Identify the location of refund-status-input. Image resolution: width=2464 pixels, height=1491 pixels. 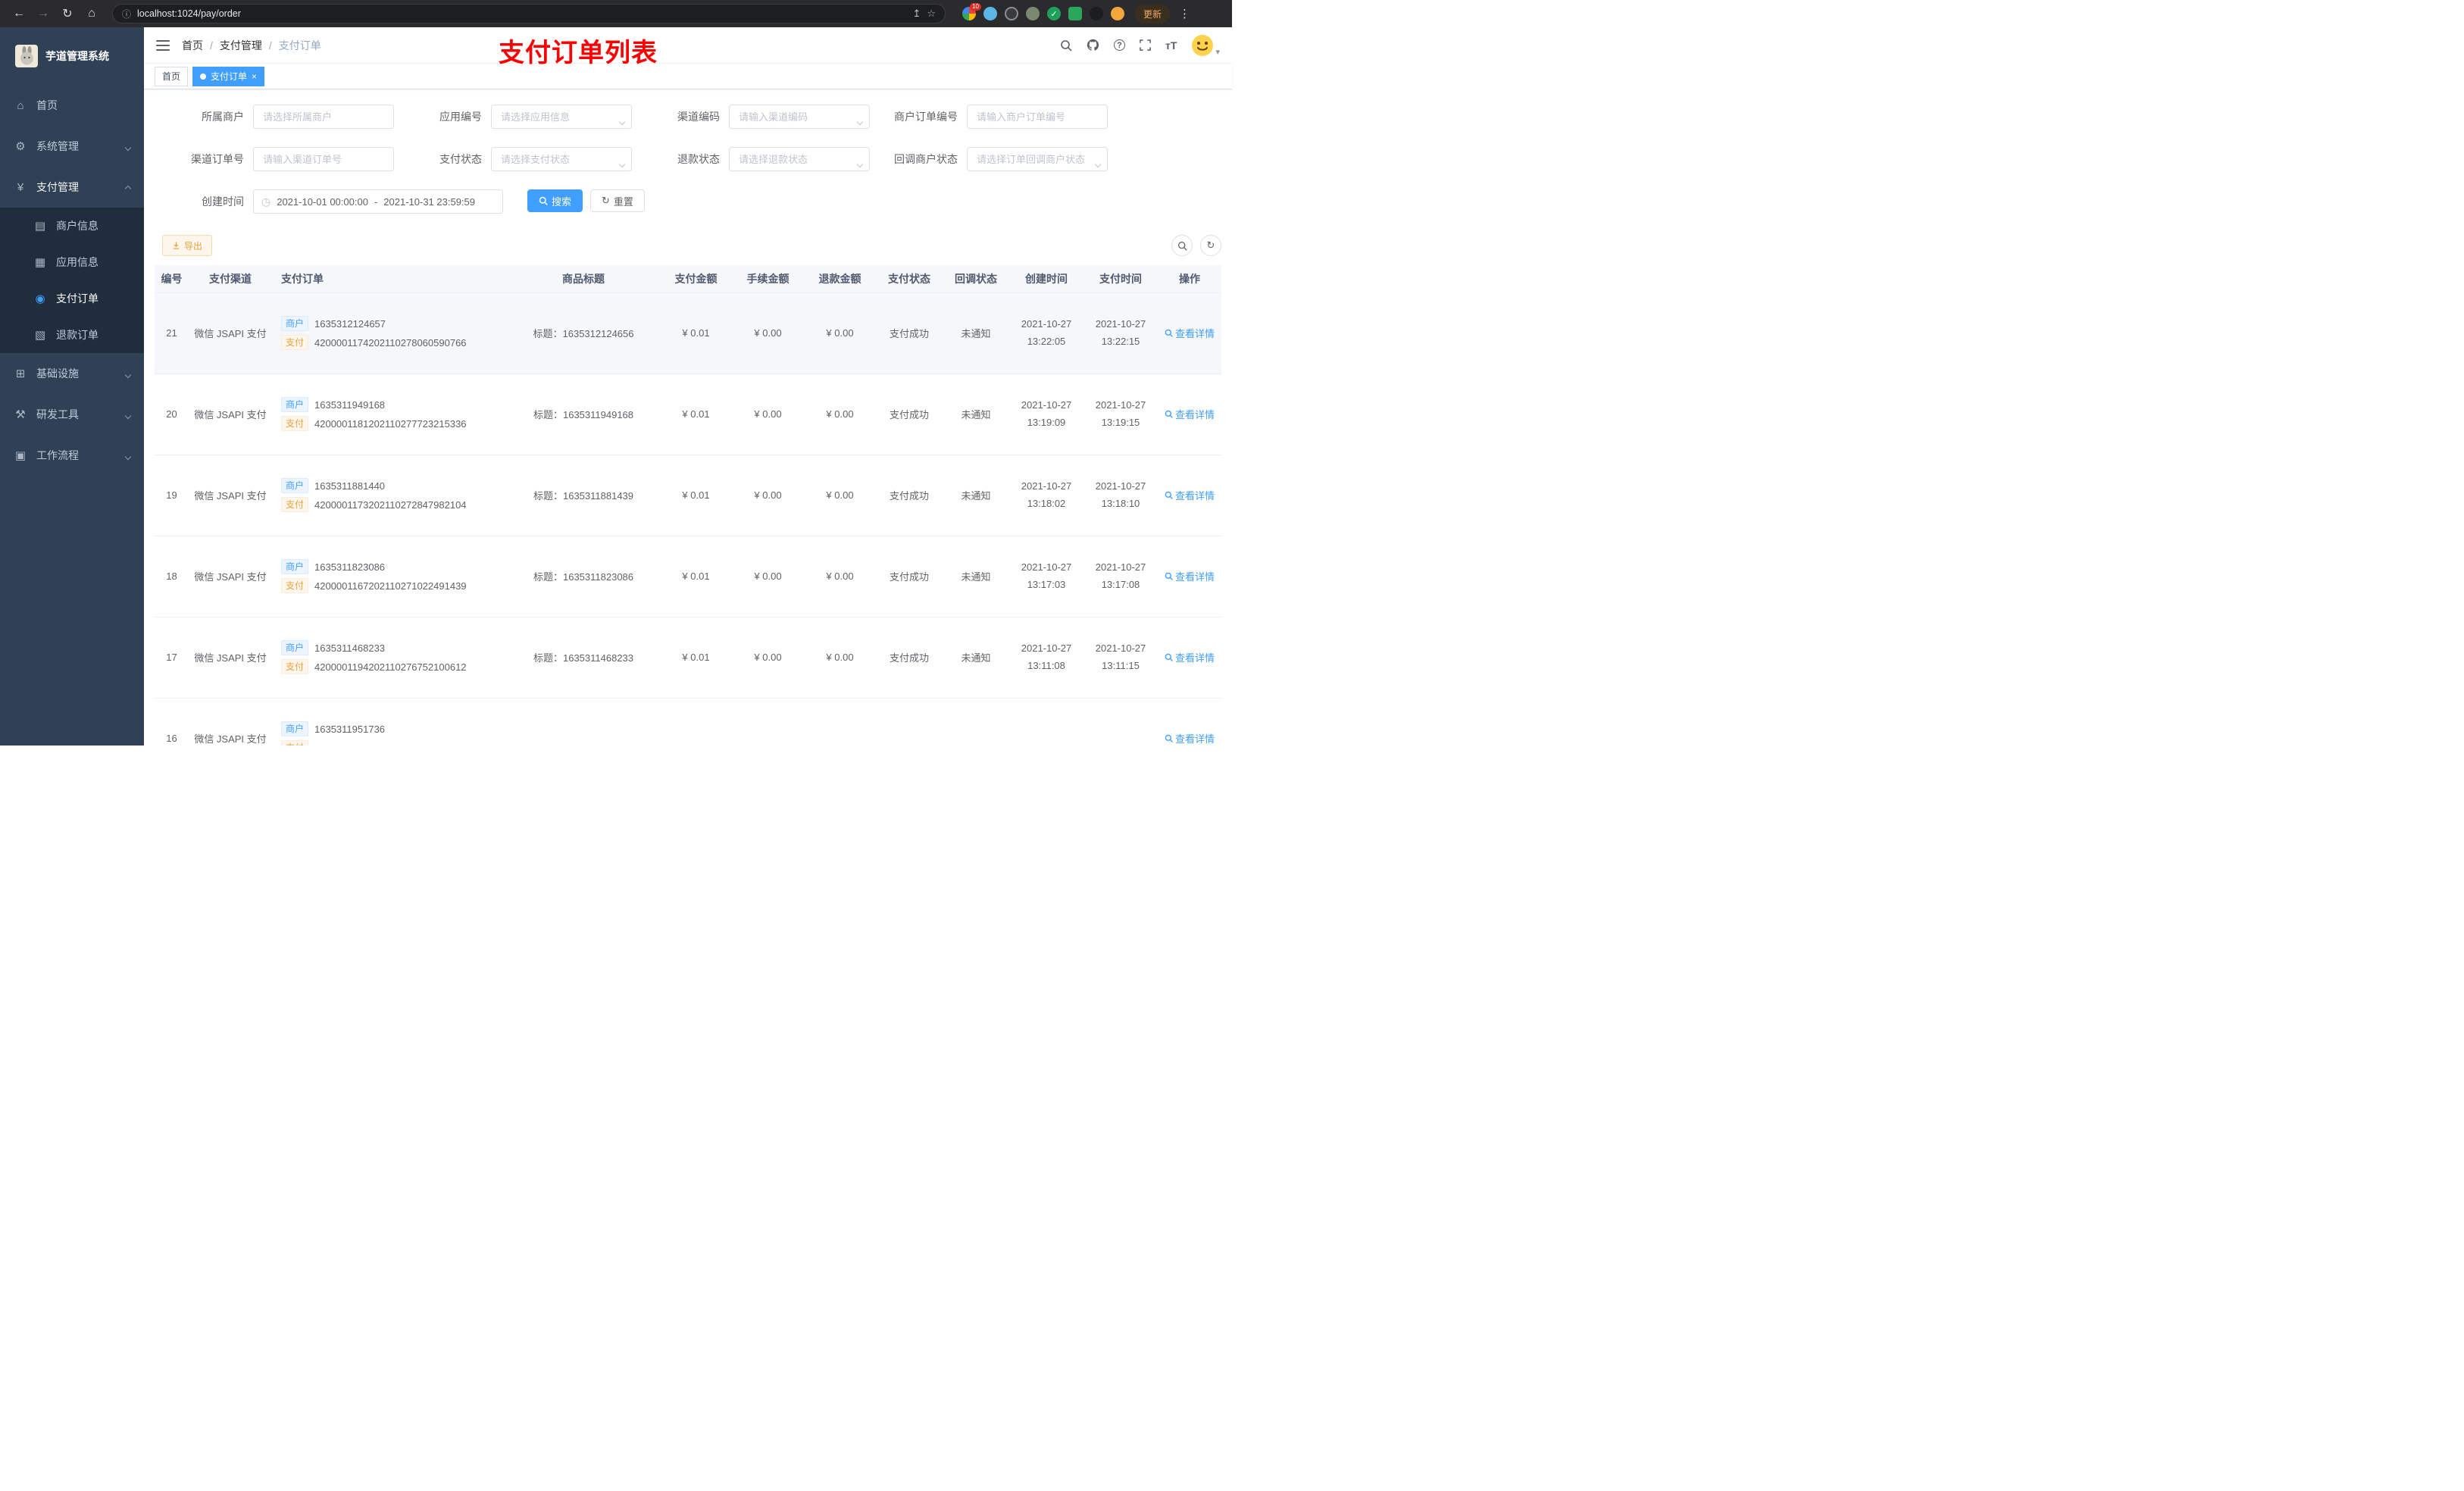
(799, 159).